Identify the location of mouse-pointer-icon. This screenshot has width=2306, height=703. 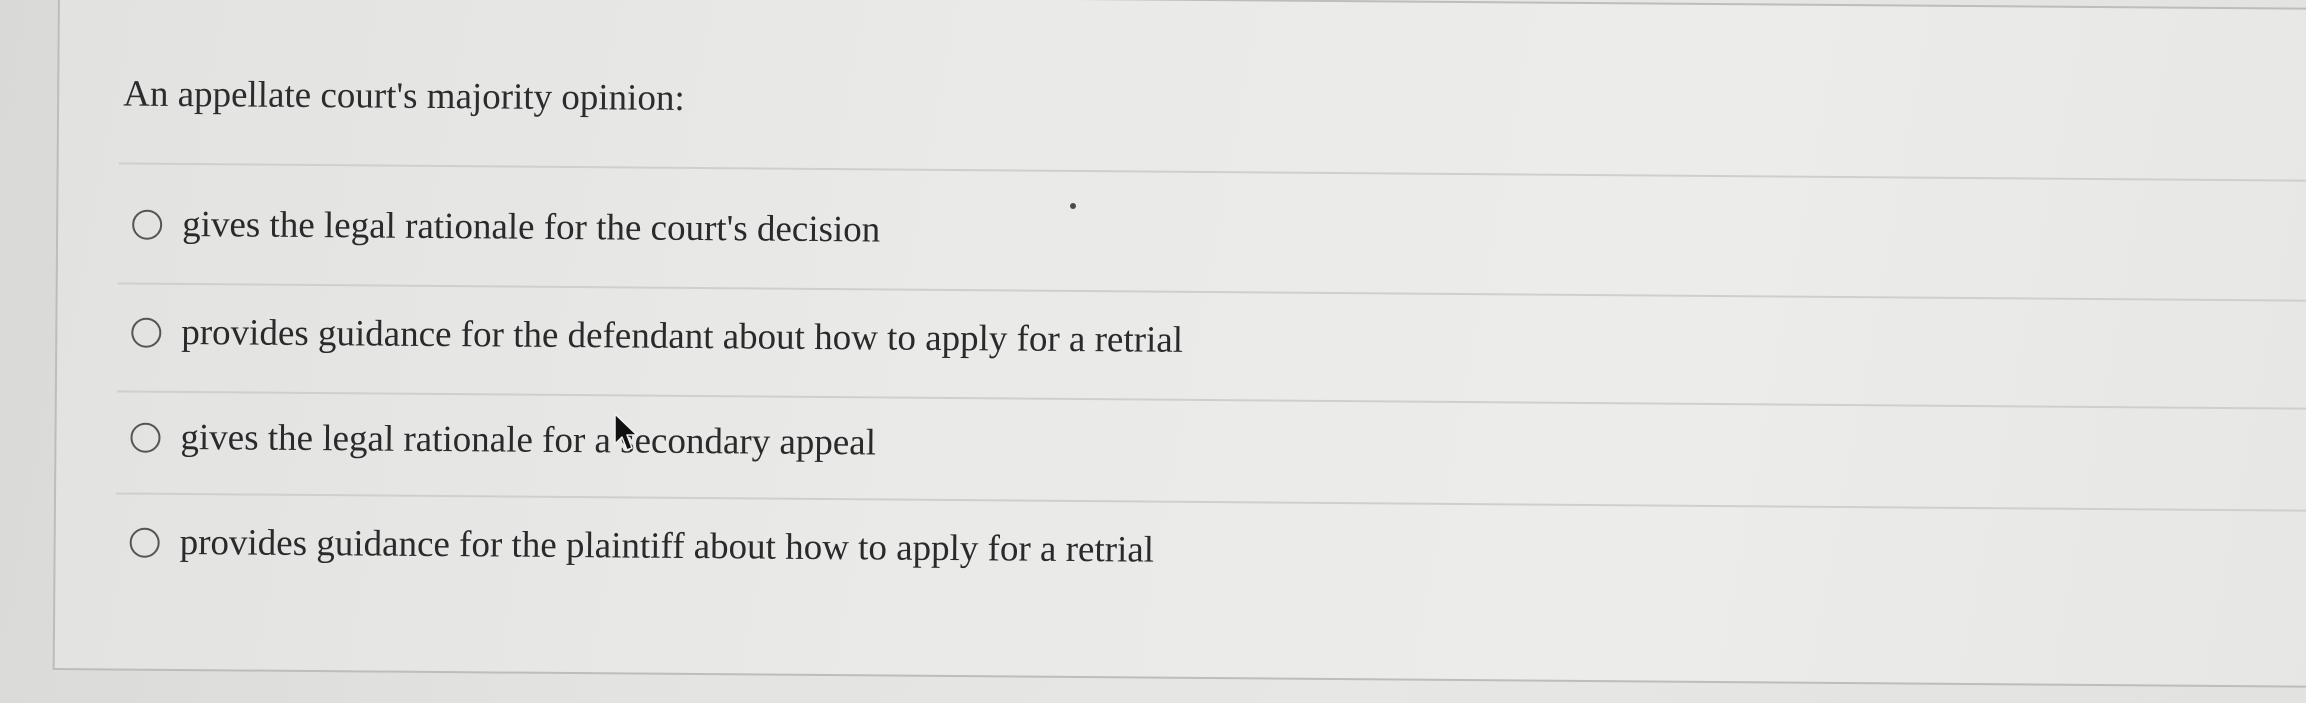
(626, 432).